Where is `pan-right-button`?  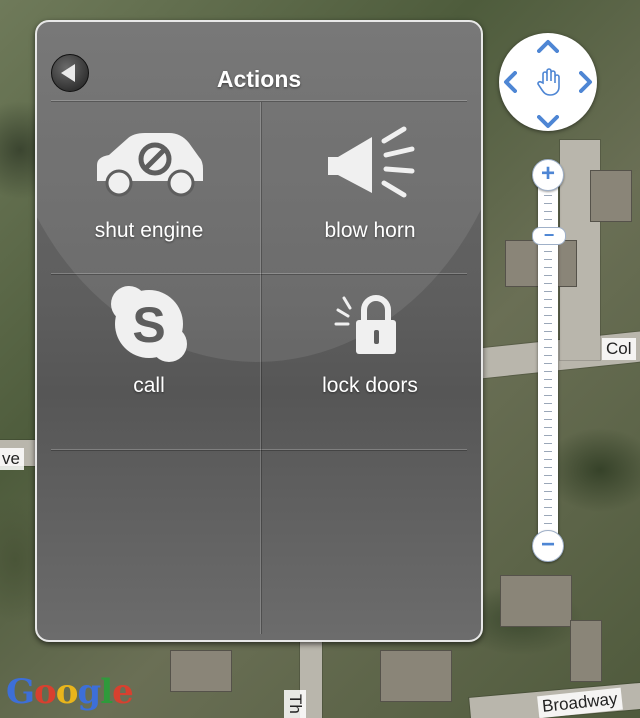 pan-right-button is located at coordinates (586, 84).